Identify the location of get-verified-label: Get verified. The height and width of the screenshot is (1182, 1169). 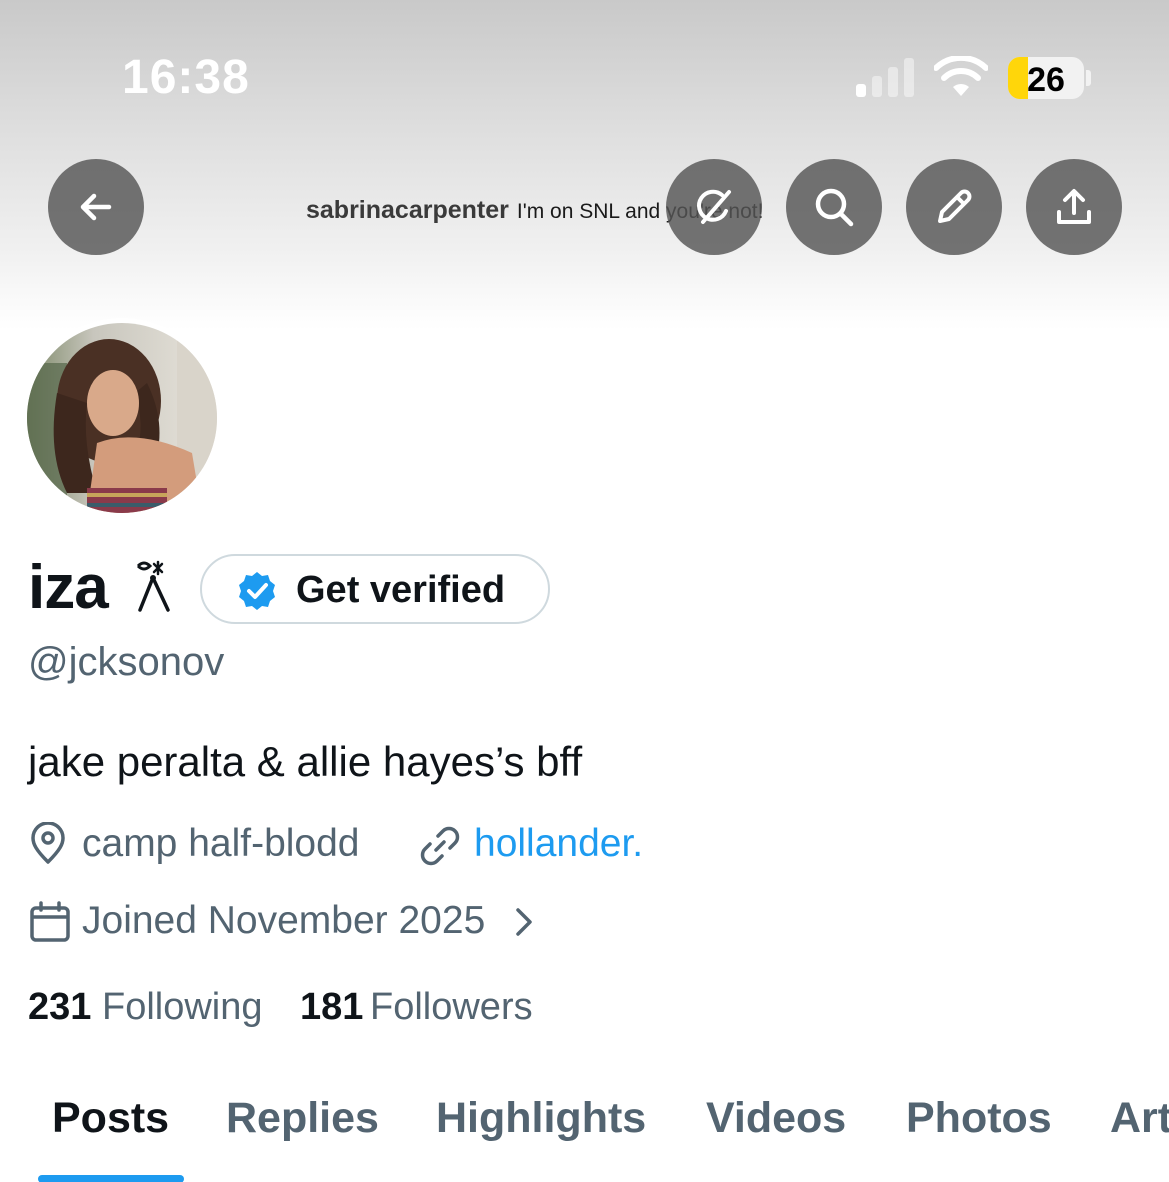
(401, 590).